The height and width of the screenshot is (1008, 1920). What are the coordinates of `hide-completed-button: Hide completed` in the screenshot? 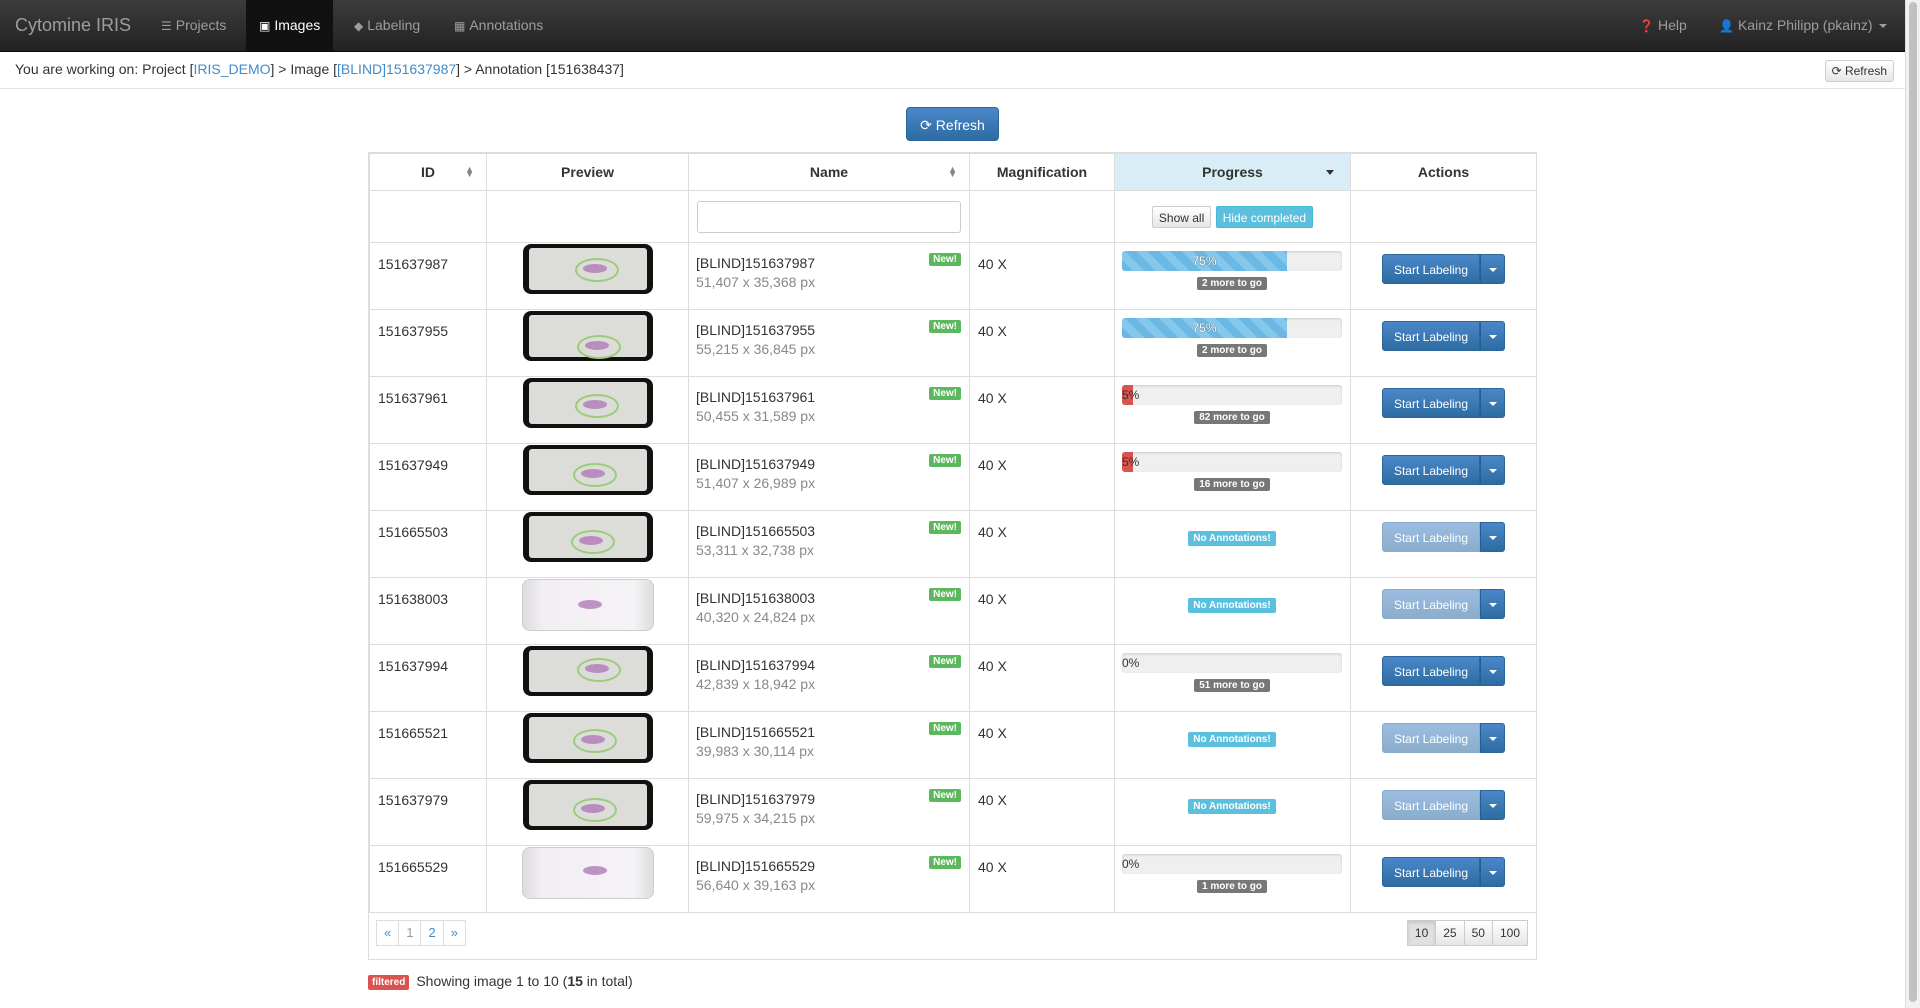 It's located at (1264, 216).